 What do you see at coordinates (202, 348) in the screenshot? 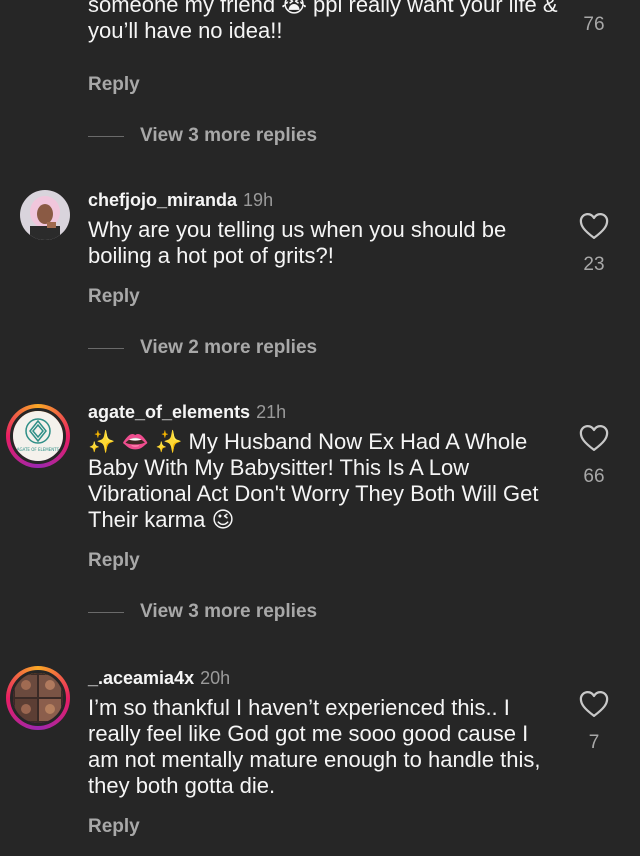
I see `view-more-replies: View 2 more replies` at bounding box center [202, 348].